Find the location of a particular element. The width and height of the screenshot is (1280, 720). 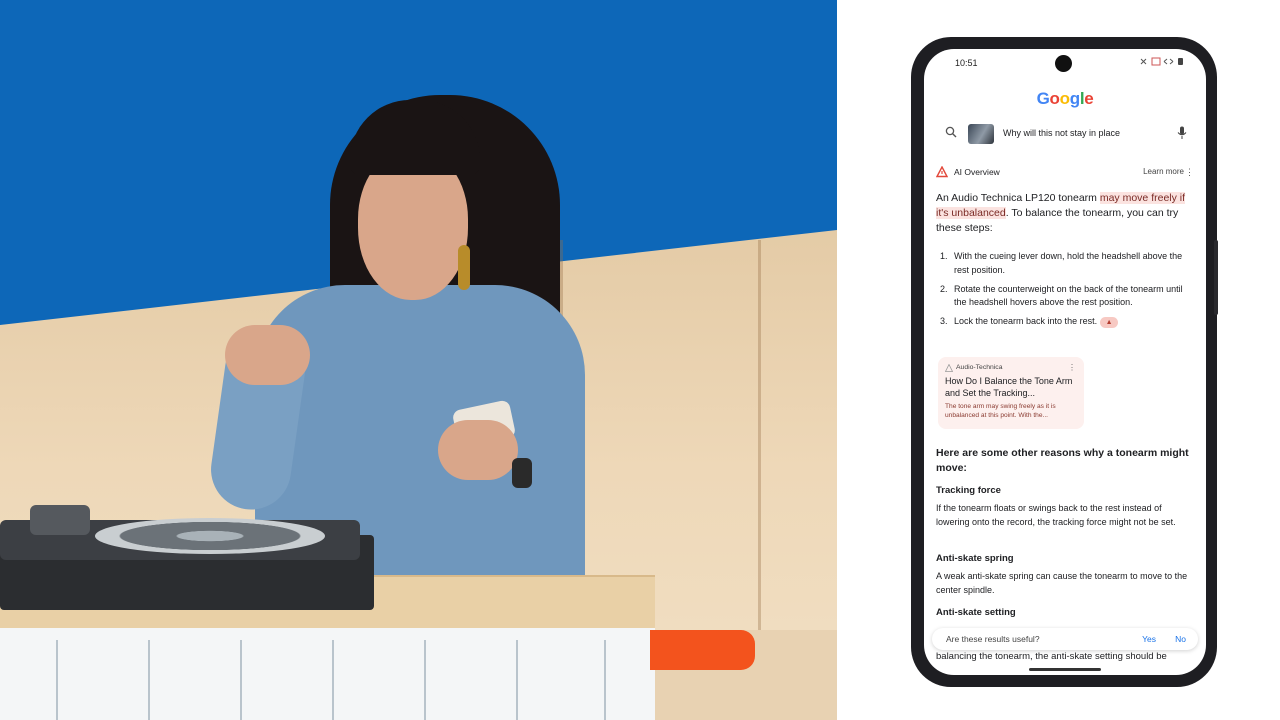

status-bar: 10:51 is located at coordinates (1065, 63).